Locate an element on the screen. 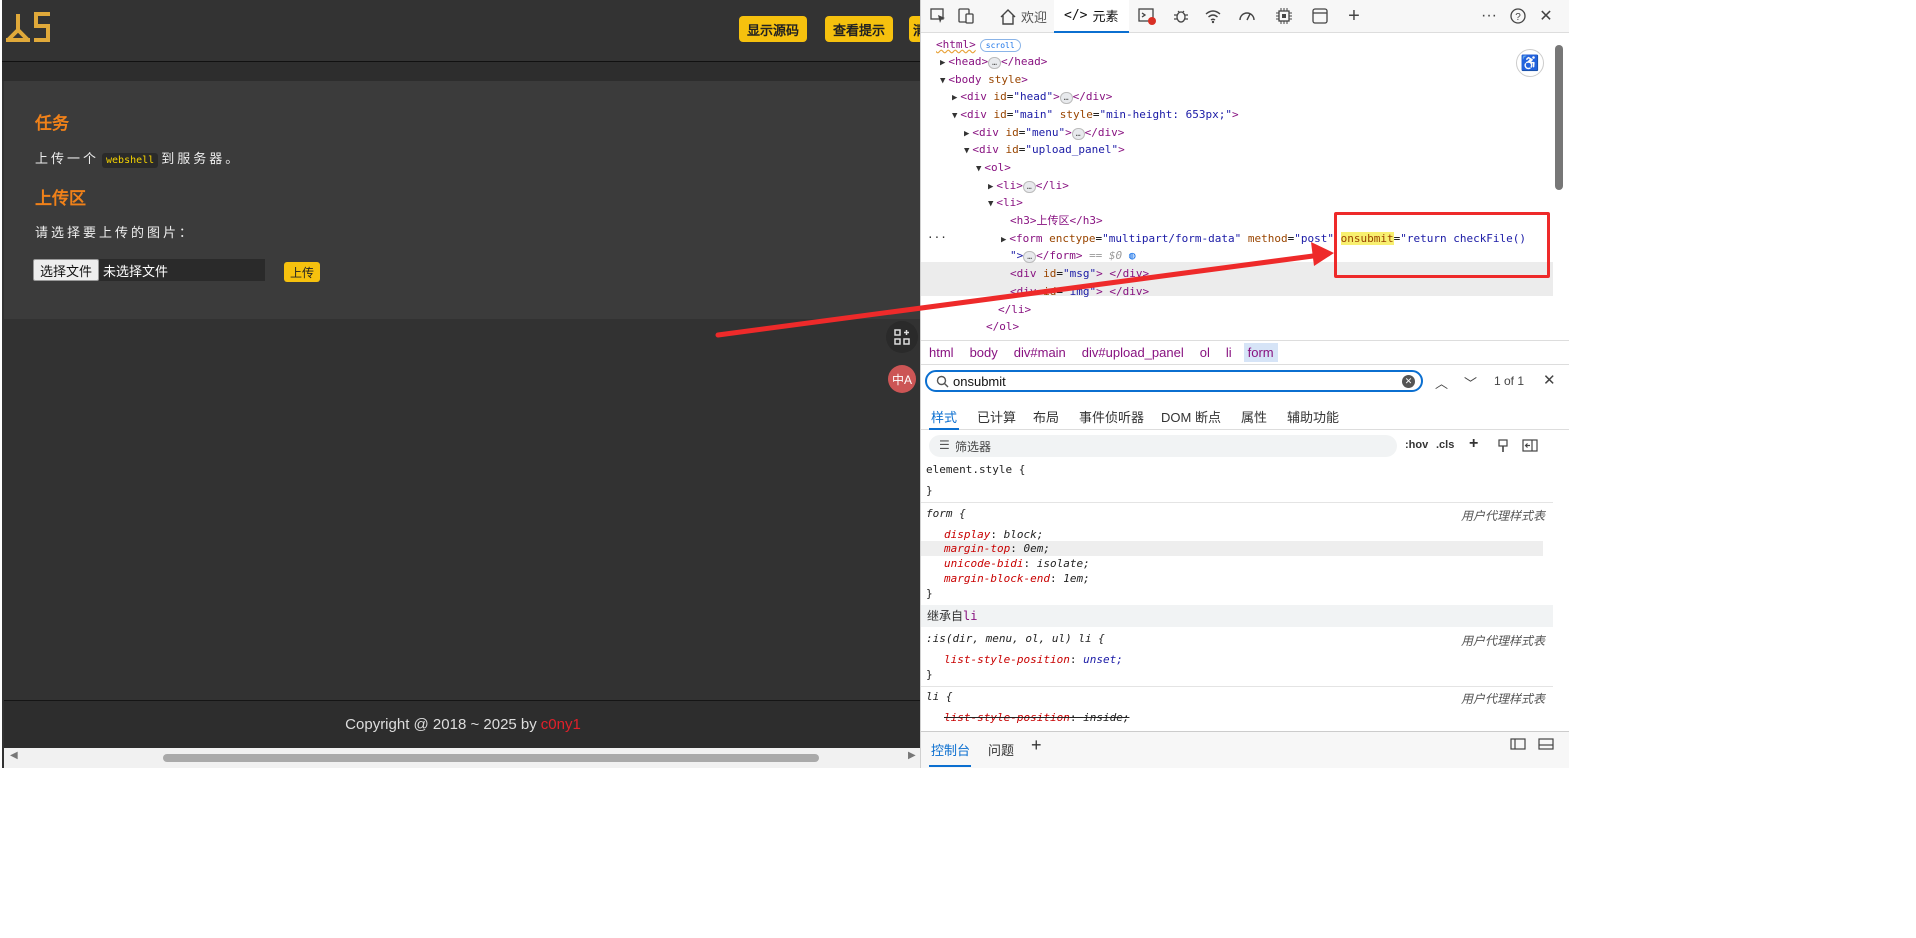 This screenshot has width=1916, height=938. view-hint-button: 查看提示 is located at coordinates (859, 29).